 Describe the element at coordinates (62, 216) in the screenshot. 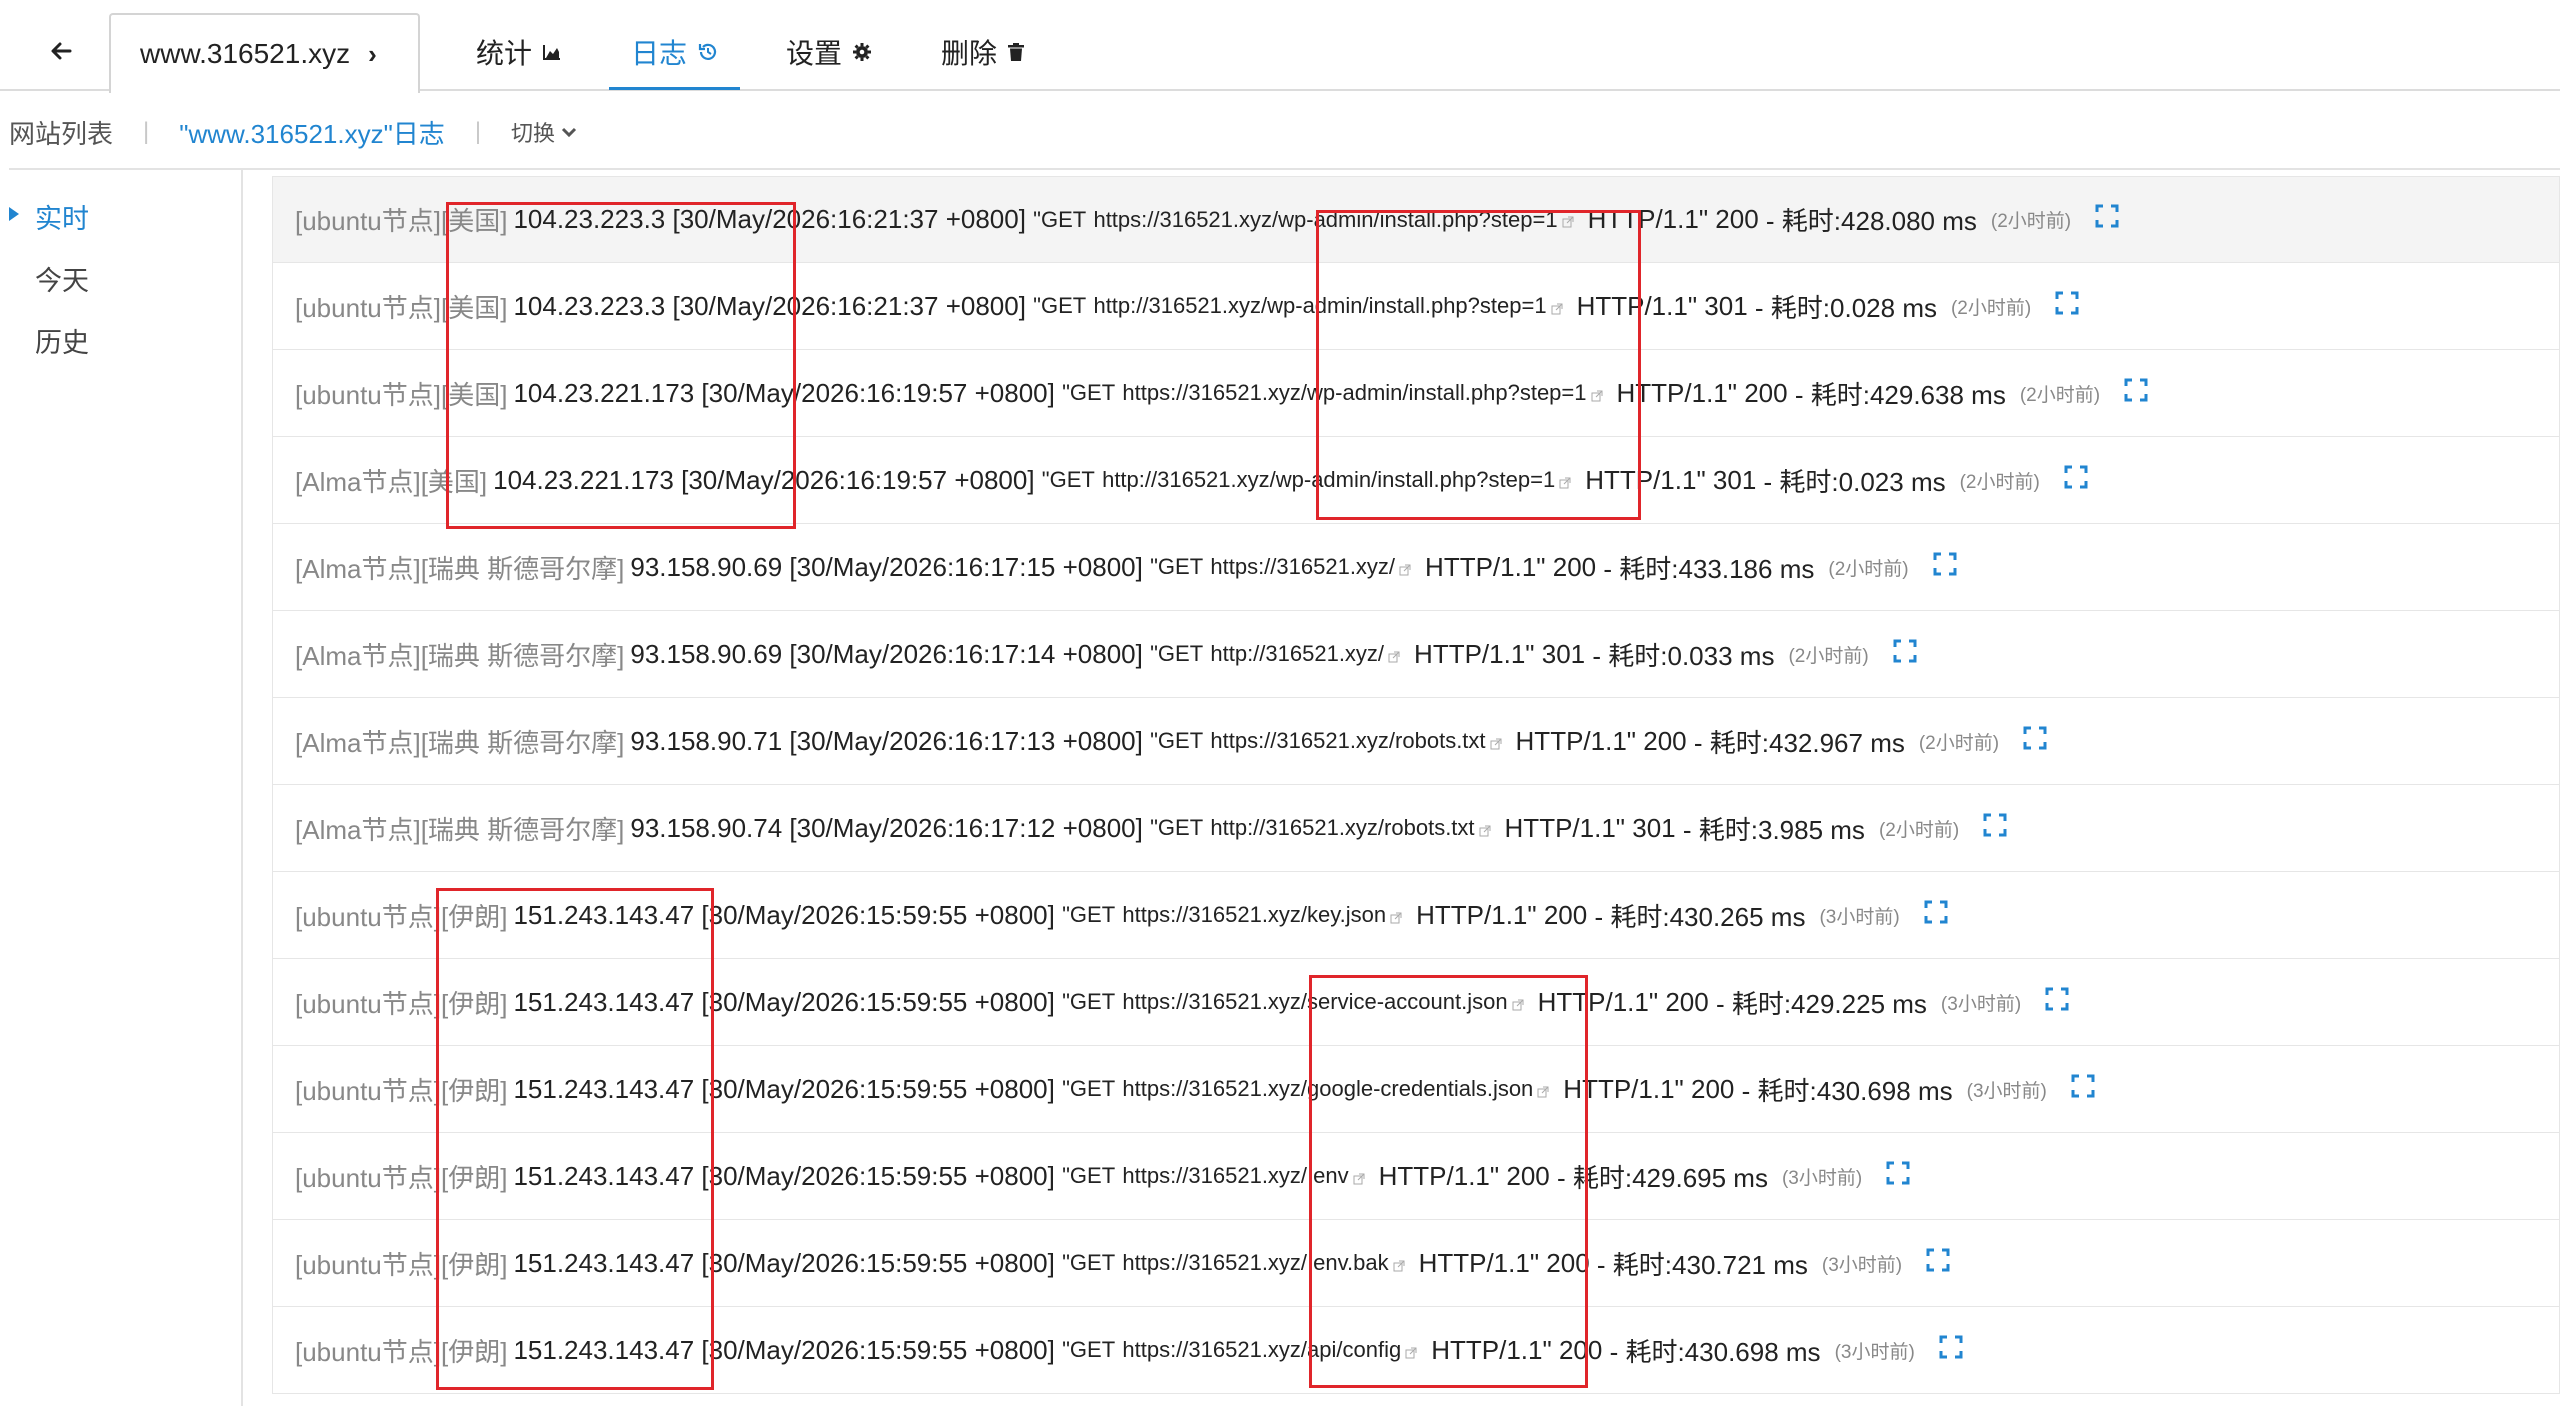

I see `menu-item-realtime: 实时` at that location.